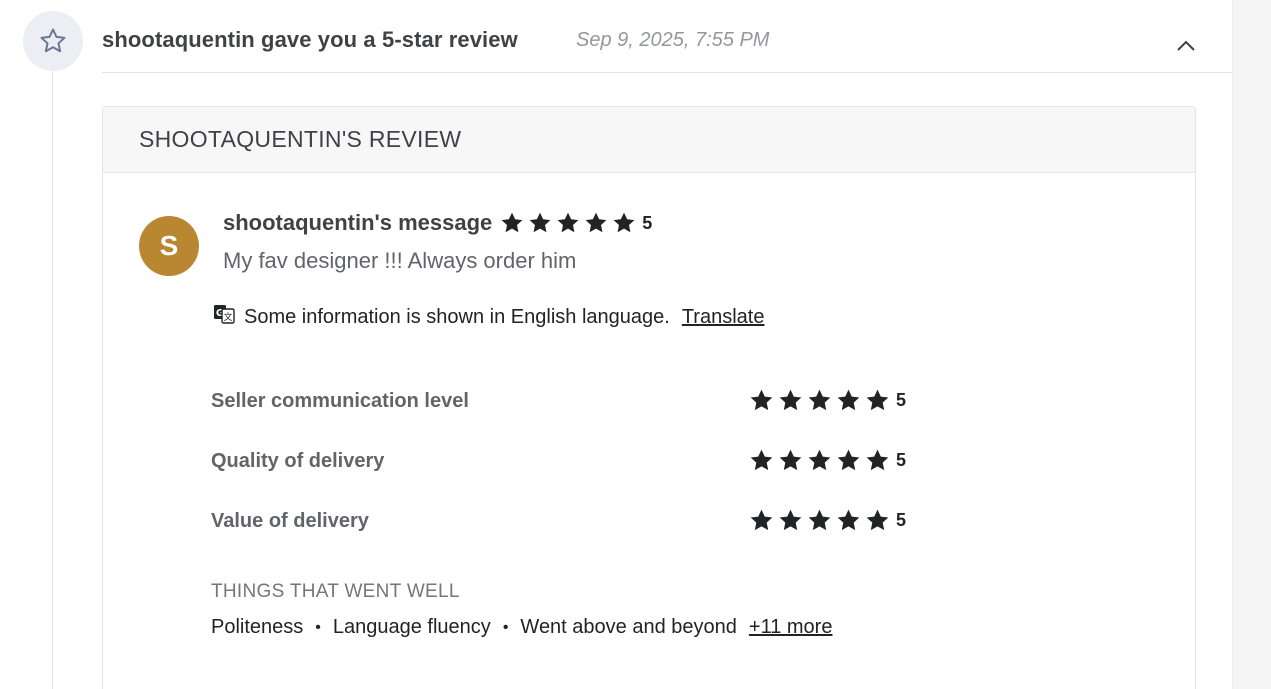 This screenshot has width=1271, height=689. I want to click on rating-row-value: Value of delivery 5, so click(561, 522).